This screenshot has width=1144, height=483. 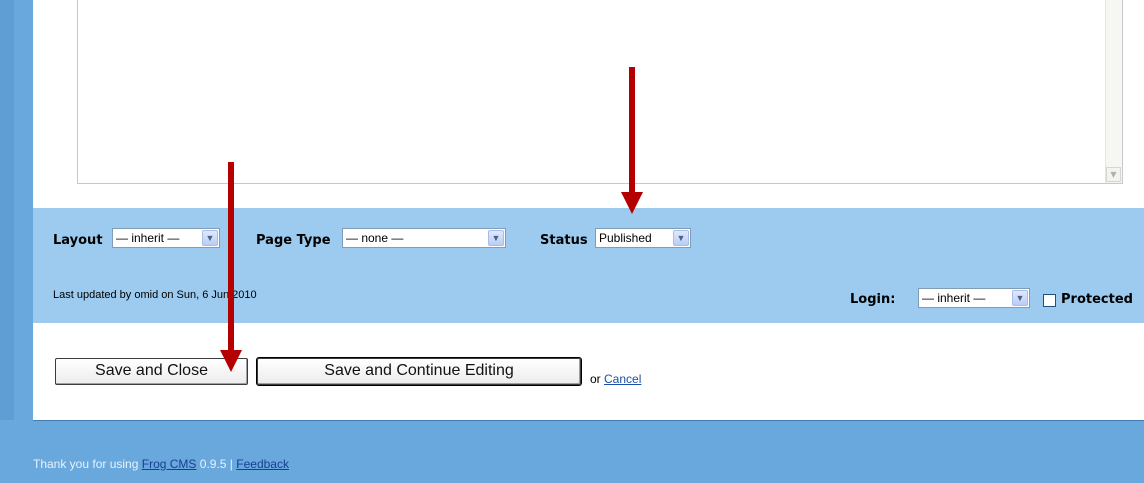 What do you see at coordinates (564, 240) in the screenshot?
I see `status-label: Status` at bounding box center [564, 240].